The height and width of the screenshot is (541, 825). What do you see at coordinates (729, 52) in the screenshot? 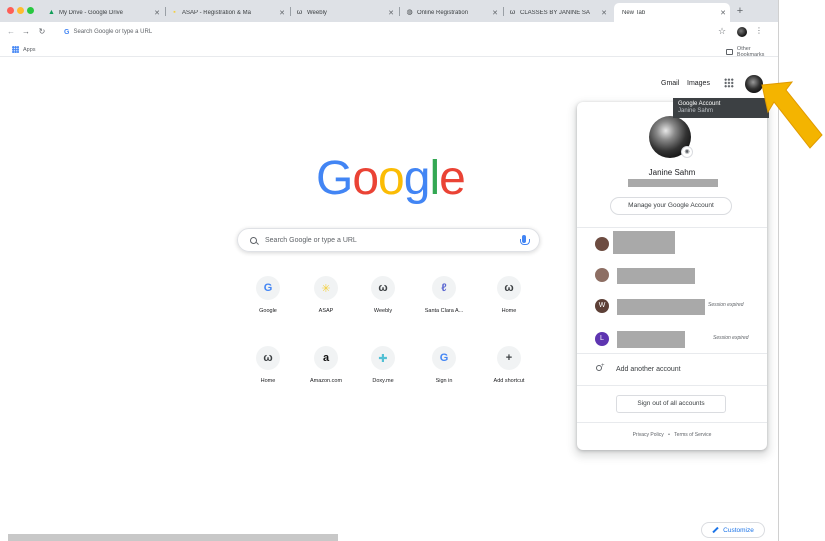
I see `folder-icon` at bounding box center [729, 52].